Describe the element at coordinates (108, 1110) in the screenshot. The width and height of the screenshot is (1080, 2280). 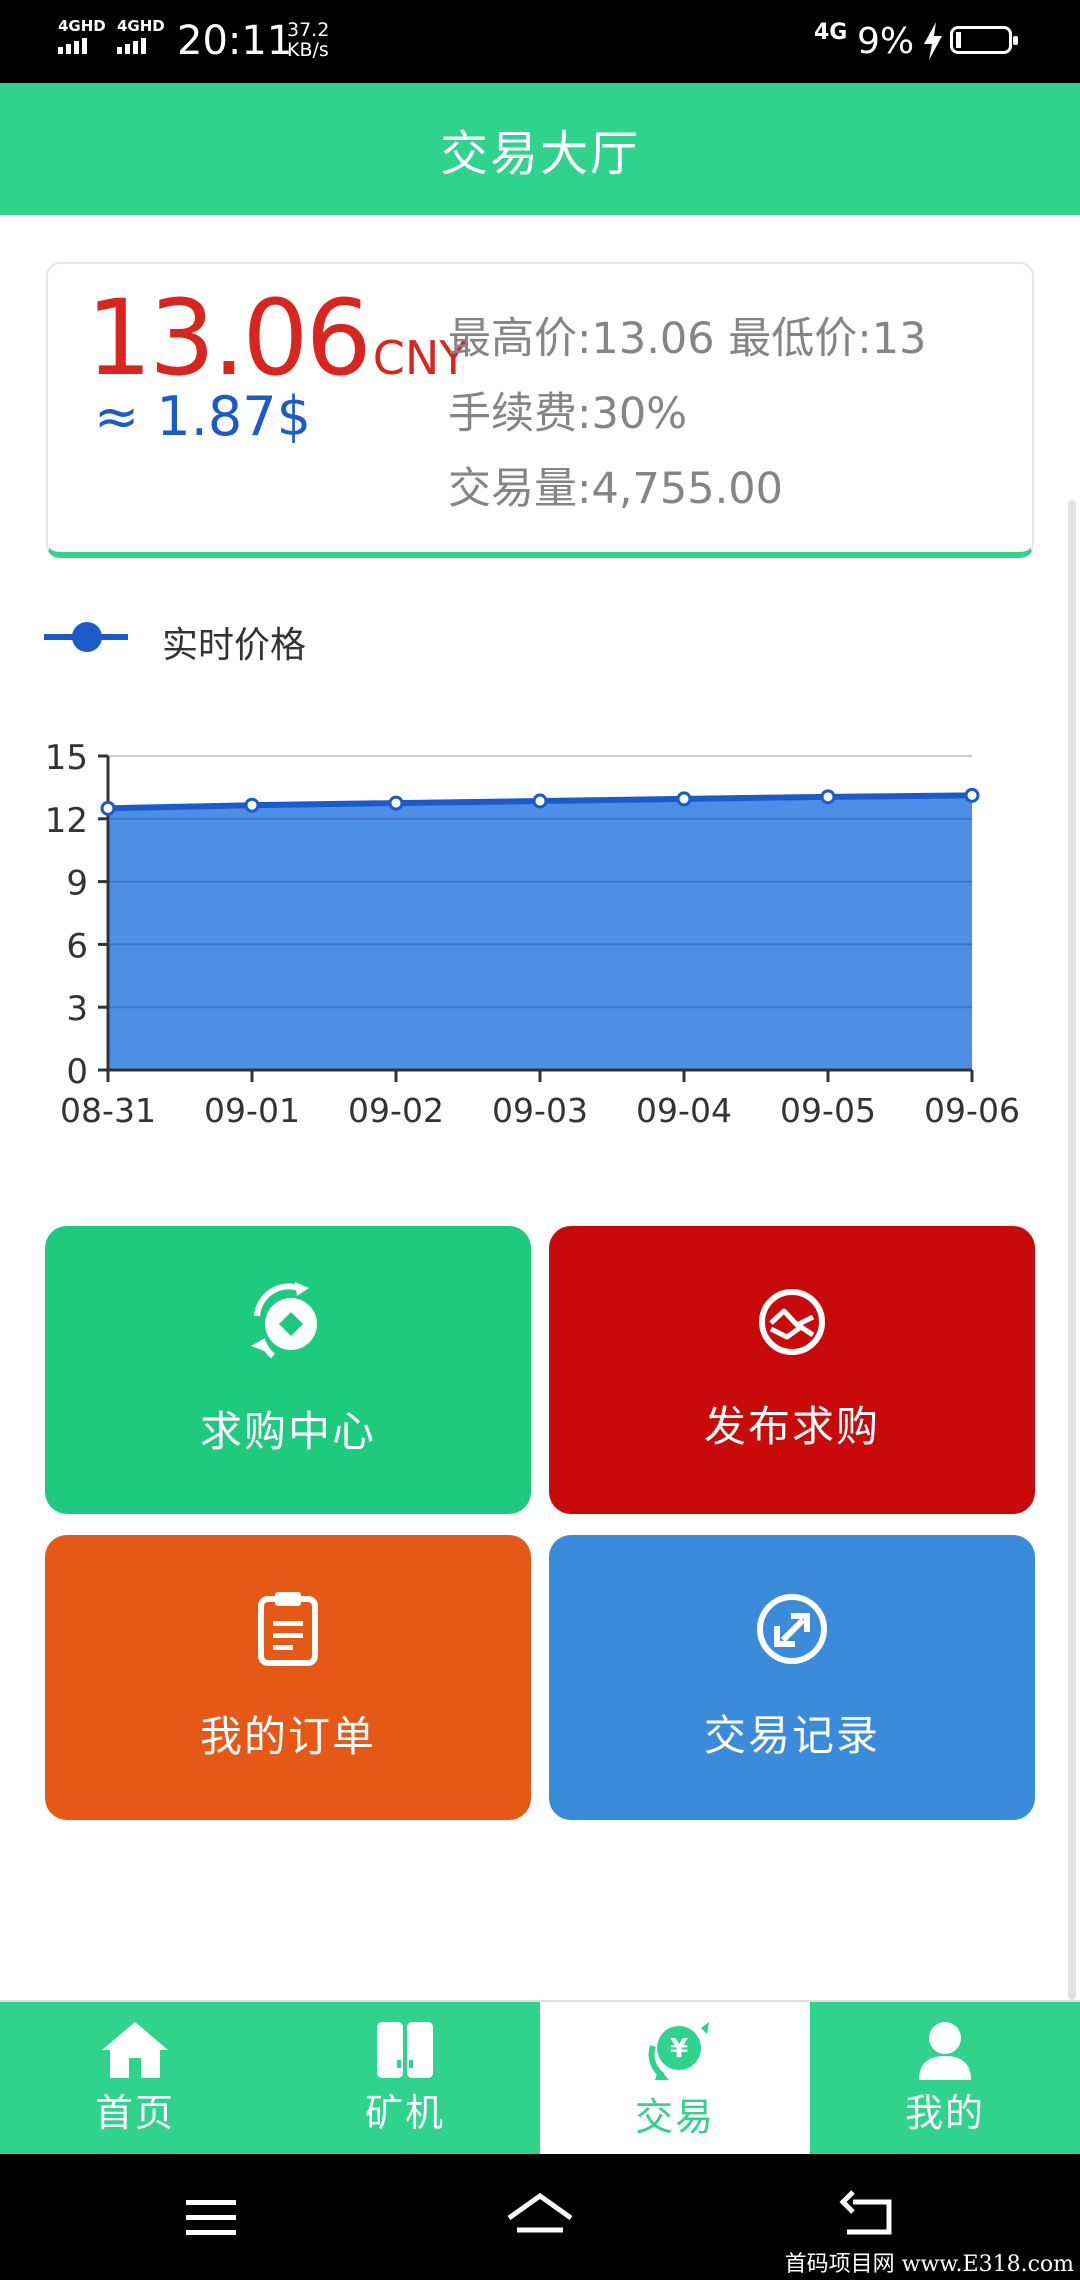
I see `x-tick-label: 08-31` at that location.